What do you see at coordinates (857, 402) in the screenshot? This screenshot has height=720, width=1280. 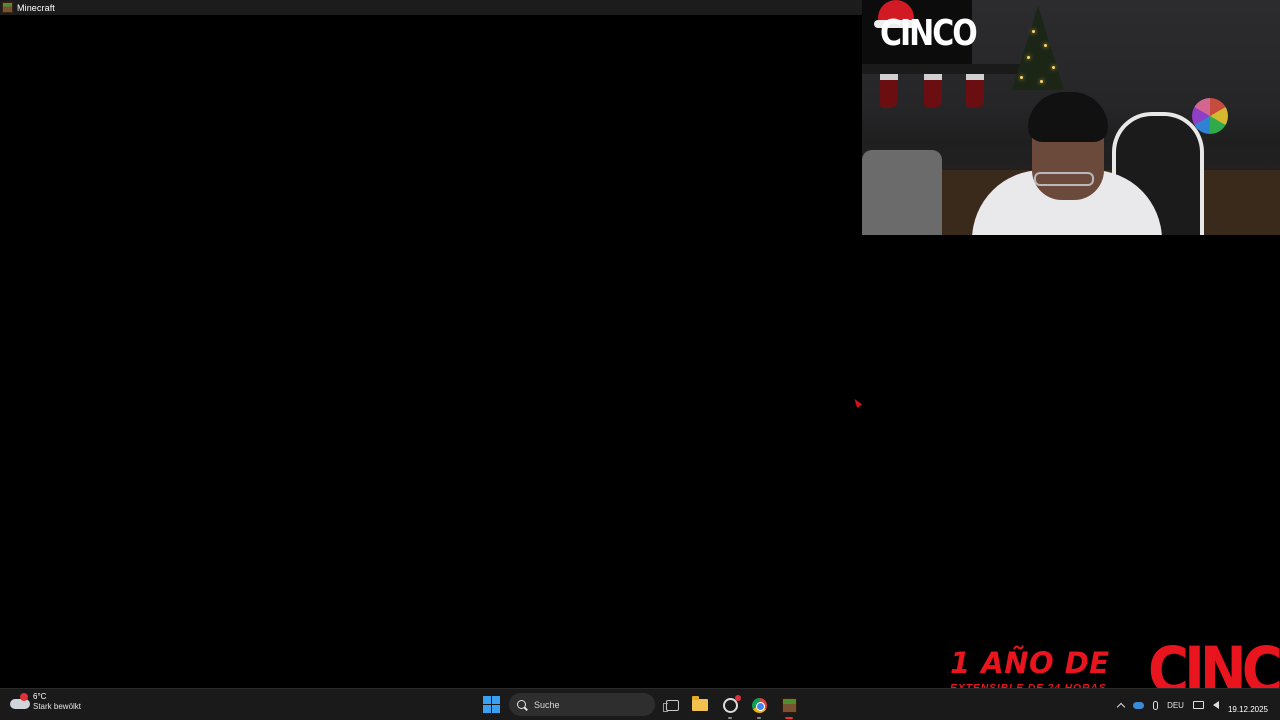 I see `mouse-cursor-icon` at bounding box center [857, 402].